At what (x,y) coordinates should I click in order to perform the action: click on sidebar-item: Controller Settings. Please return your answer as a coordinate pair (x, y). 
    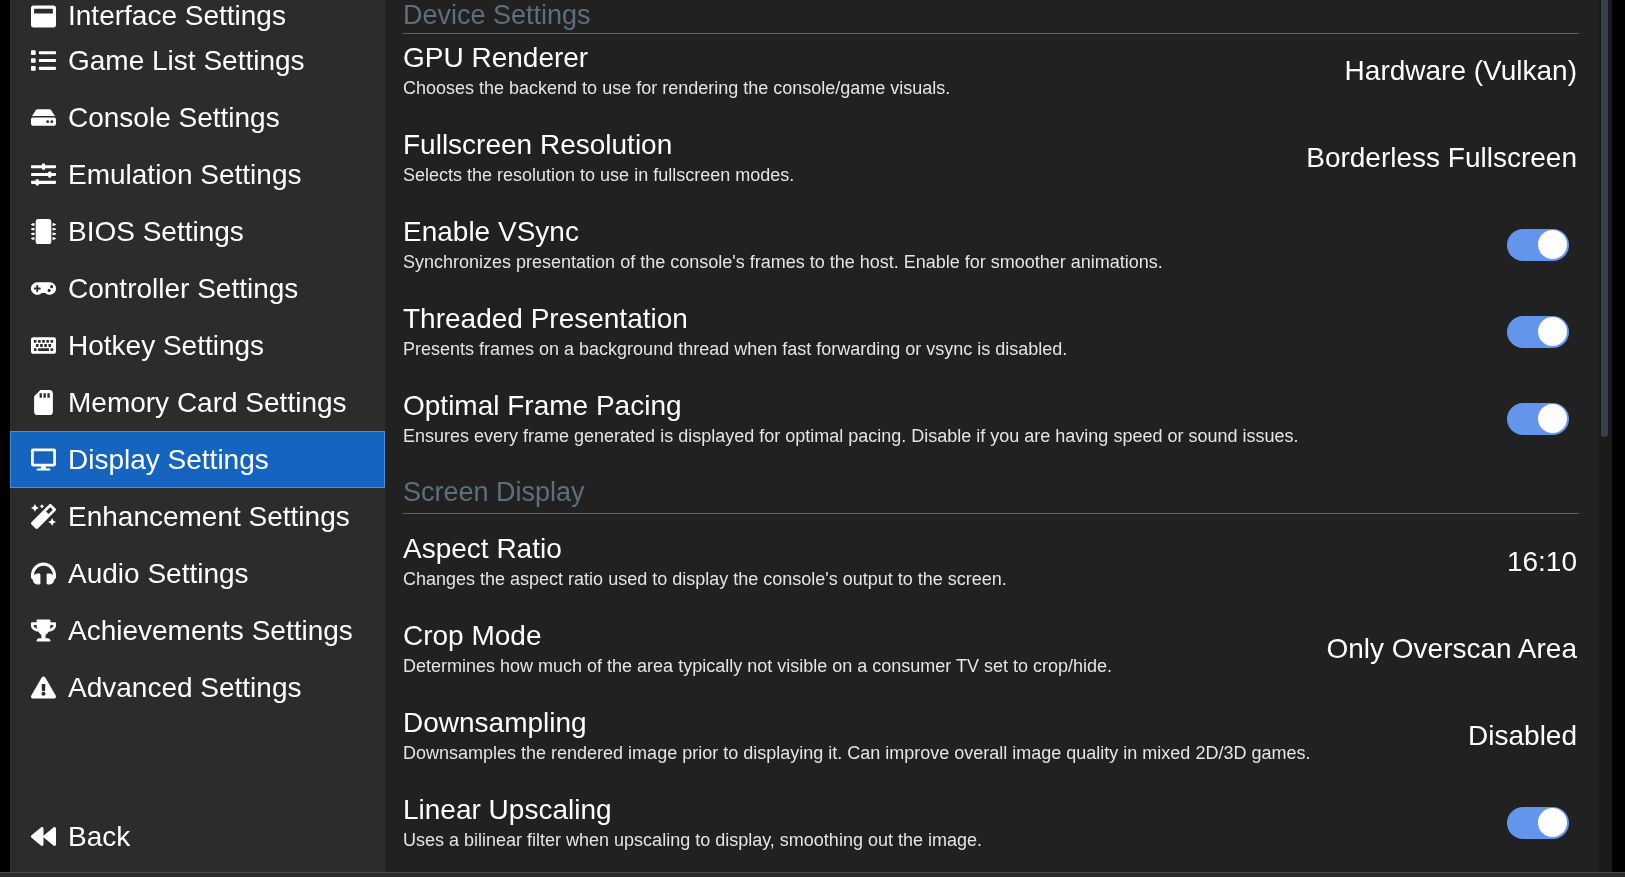
    Looking at the image, I should click on (197, 288).